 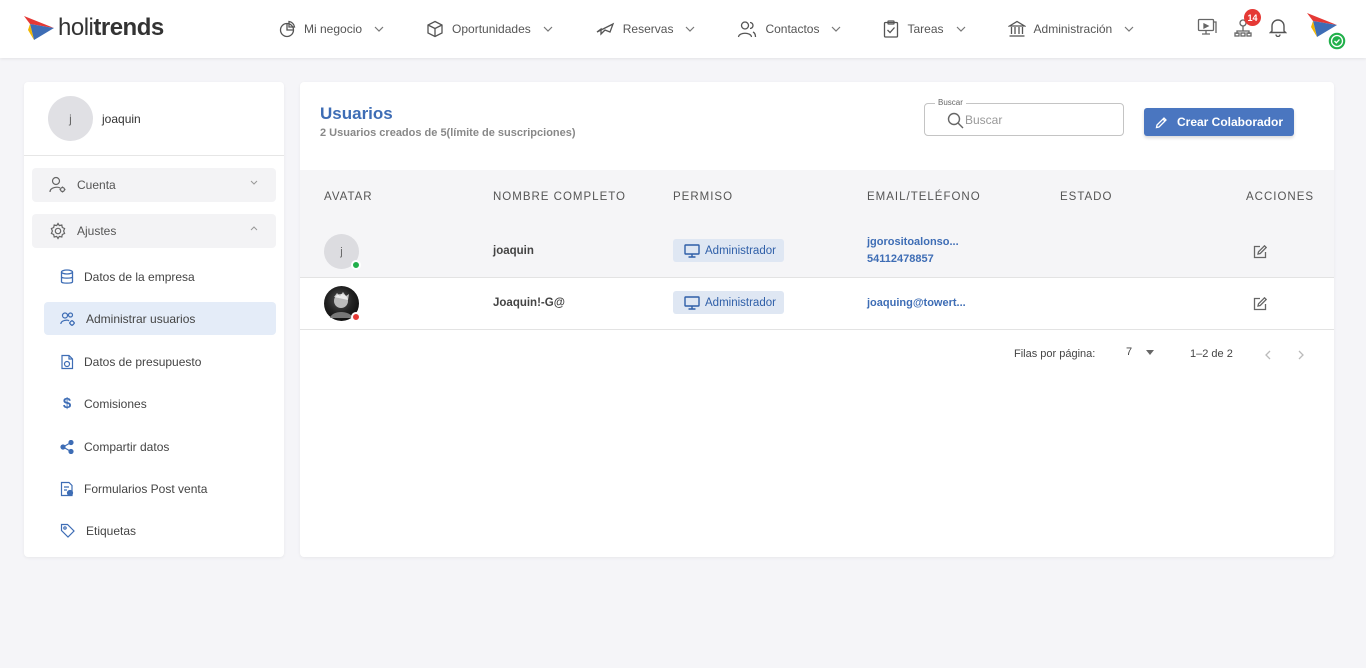 What do you see at coordinates (58, 231) in the screenshot?
I see `gear-icon` at bounding box center [58, 231].